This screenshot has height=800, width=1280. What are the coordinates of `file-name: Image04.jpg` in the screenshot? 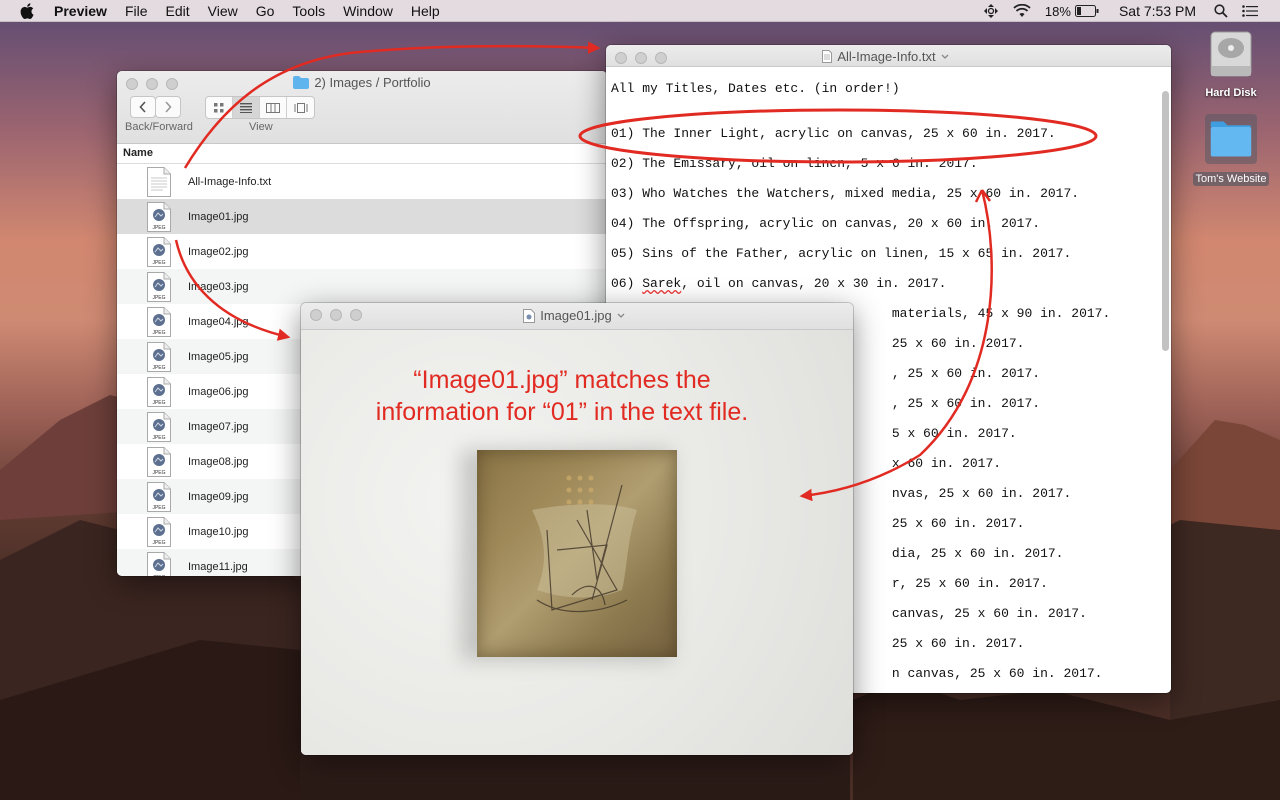 It's located at (218, 321).